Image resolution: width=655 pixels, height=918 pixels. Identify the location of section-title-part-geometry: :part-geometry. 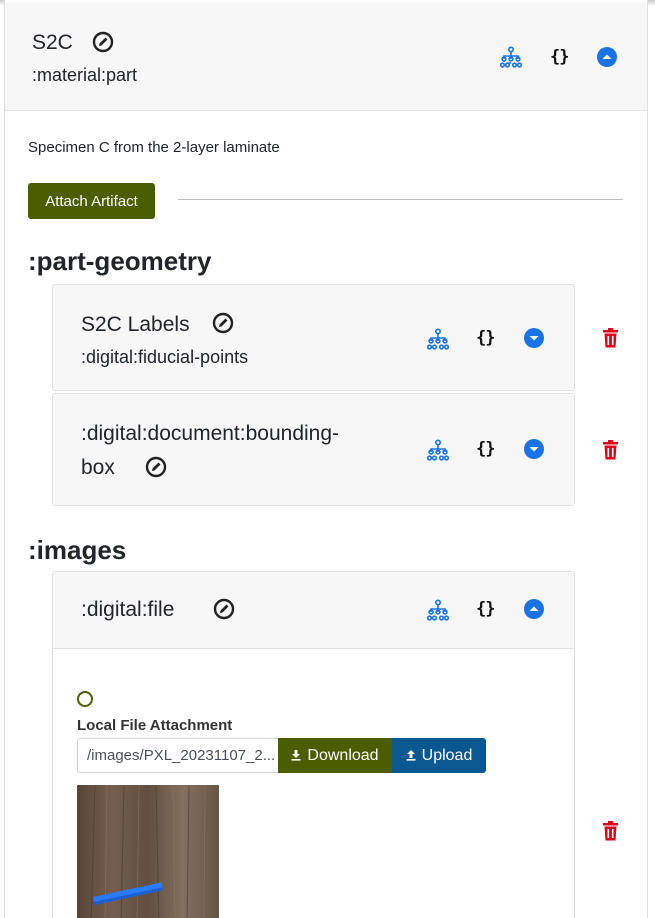
(120, 261).